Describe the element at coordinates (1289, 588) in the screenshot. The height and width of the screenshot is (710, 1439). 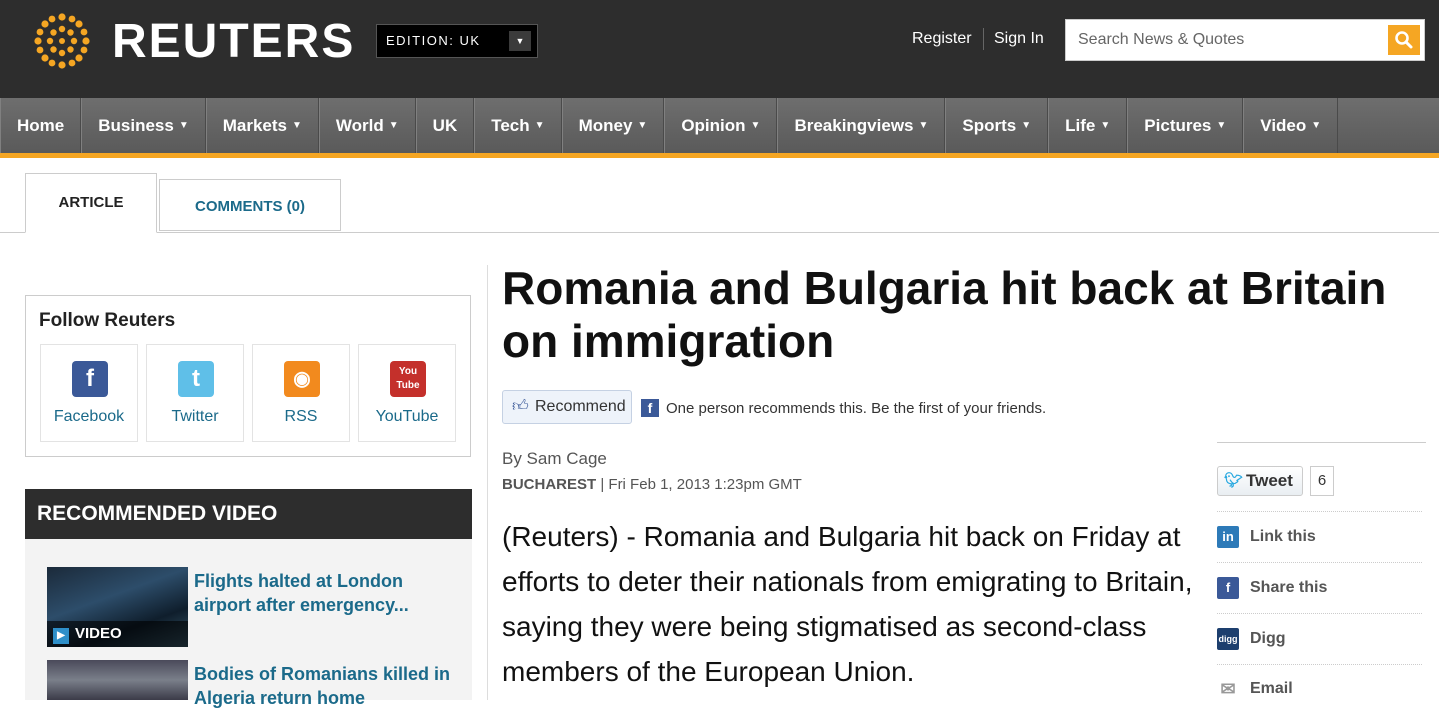
I see `share-this-label: Share this` at that location.